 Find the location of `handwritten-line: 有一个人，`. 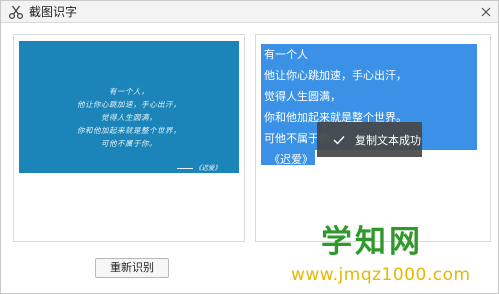

handwritten-line: 有一个人， is located at coordinates (129, 91).